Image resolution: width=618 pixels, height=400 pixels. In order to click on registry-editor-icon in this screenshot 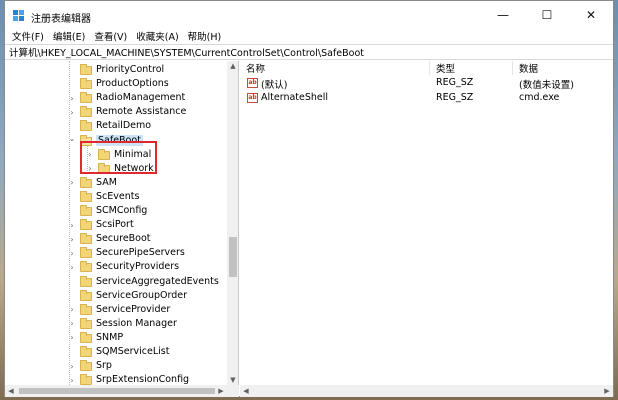, I will do `click(18, 15)`.